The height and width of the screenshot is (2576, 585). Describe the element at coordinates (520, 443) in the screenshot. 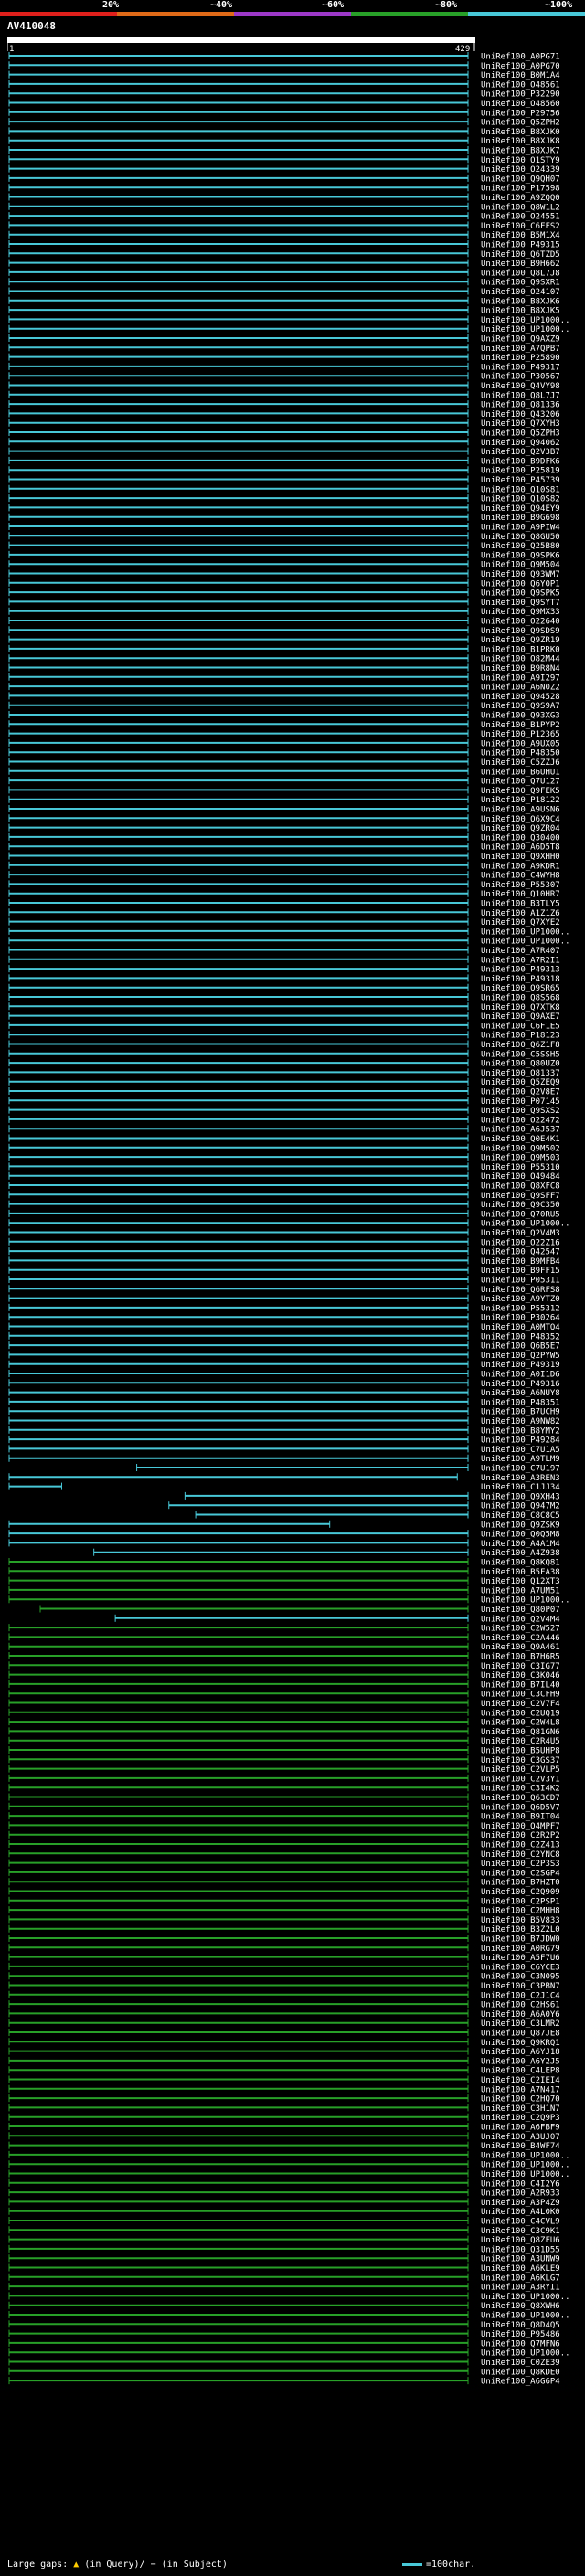

I see `hit-label: UniRef100_Q94062` at that location.